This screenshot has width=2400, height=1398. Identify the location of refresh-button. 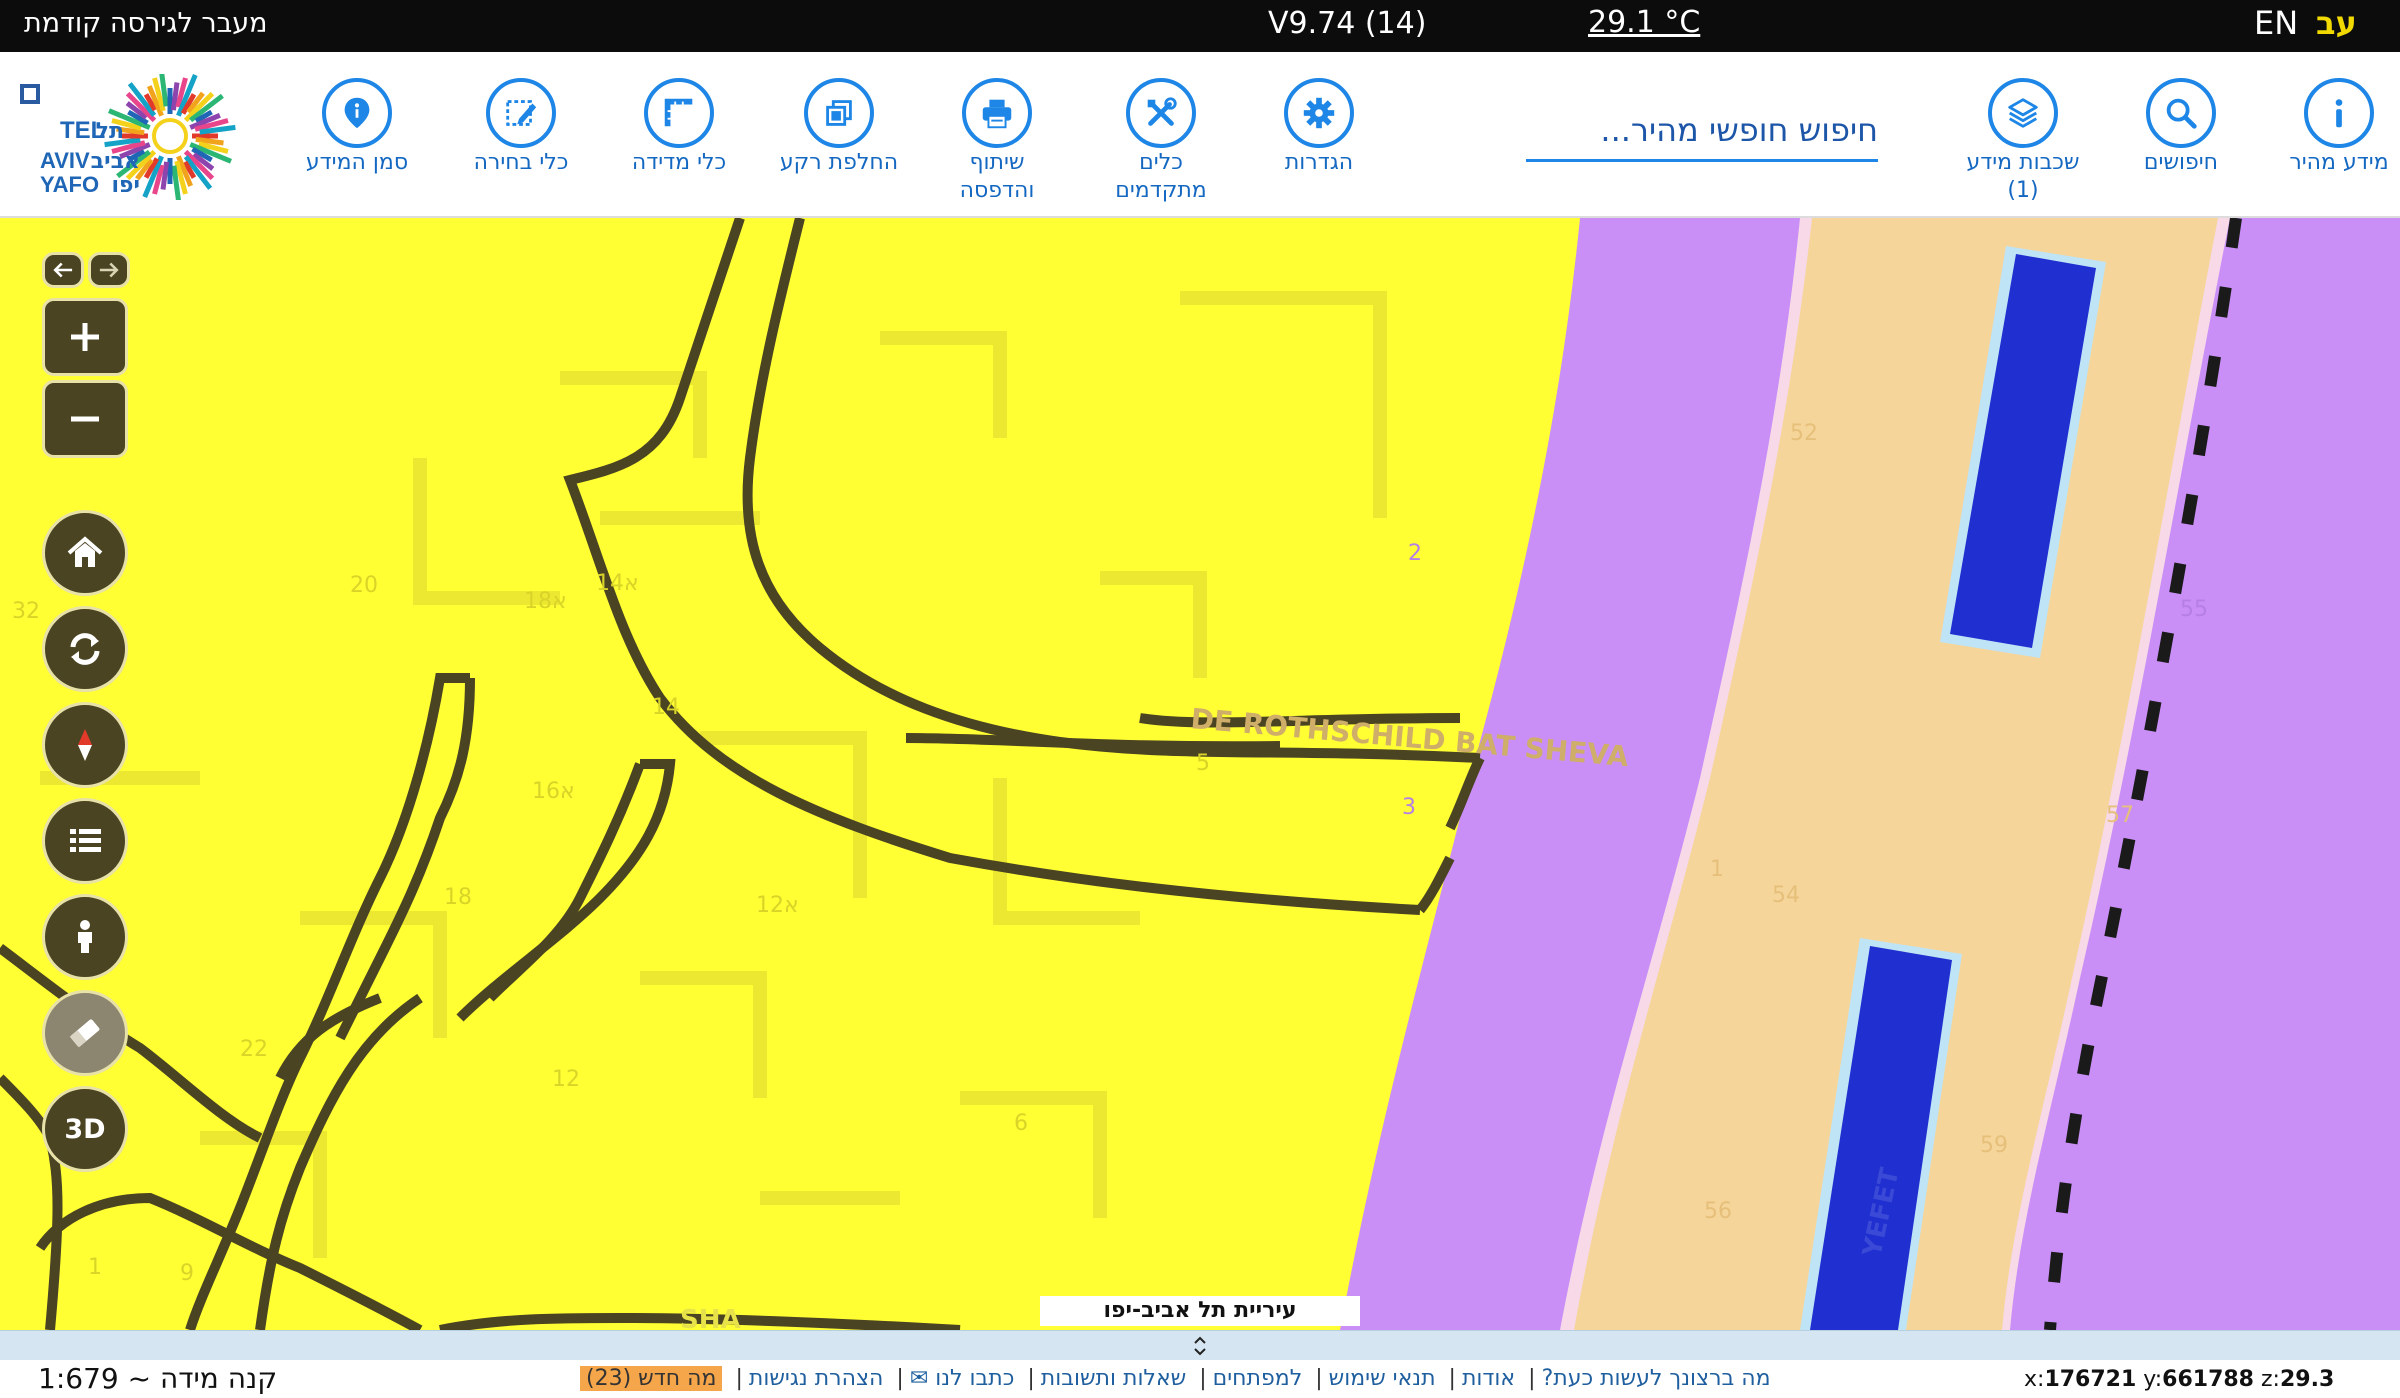
(85, 649).